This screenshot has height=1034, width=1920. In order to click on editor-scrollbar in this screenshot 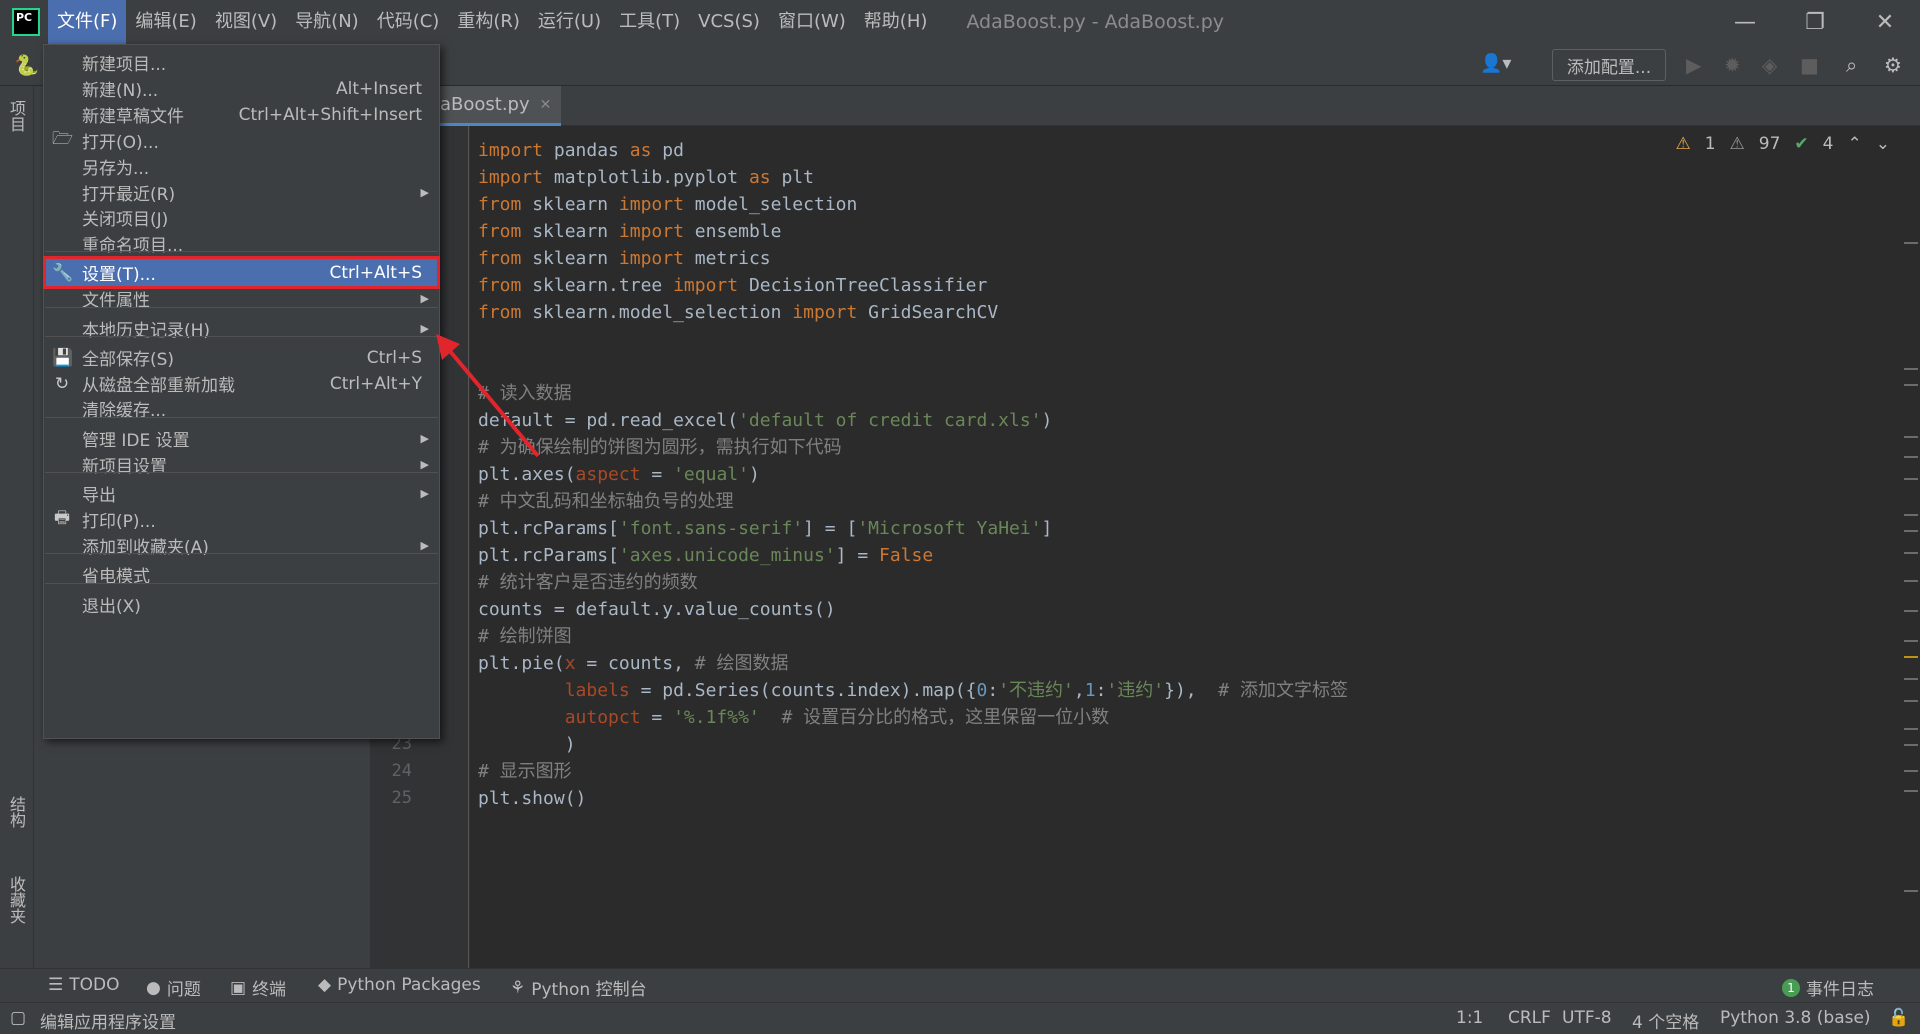, I will do `click(1910, 547)`.